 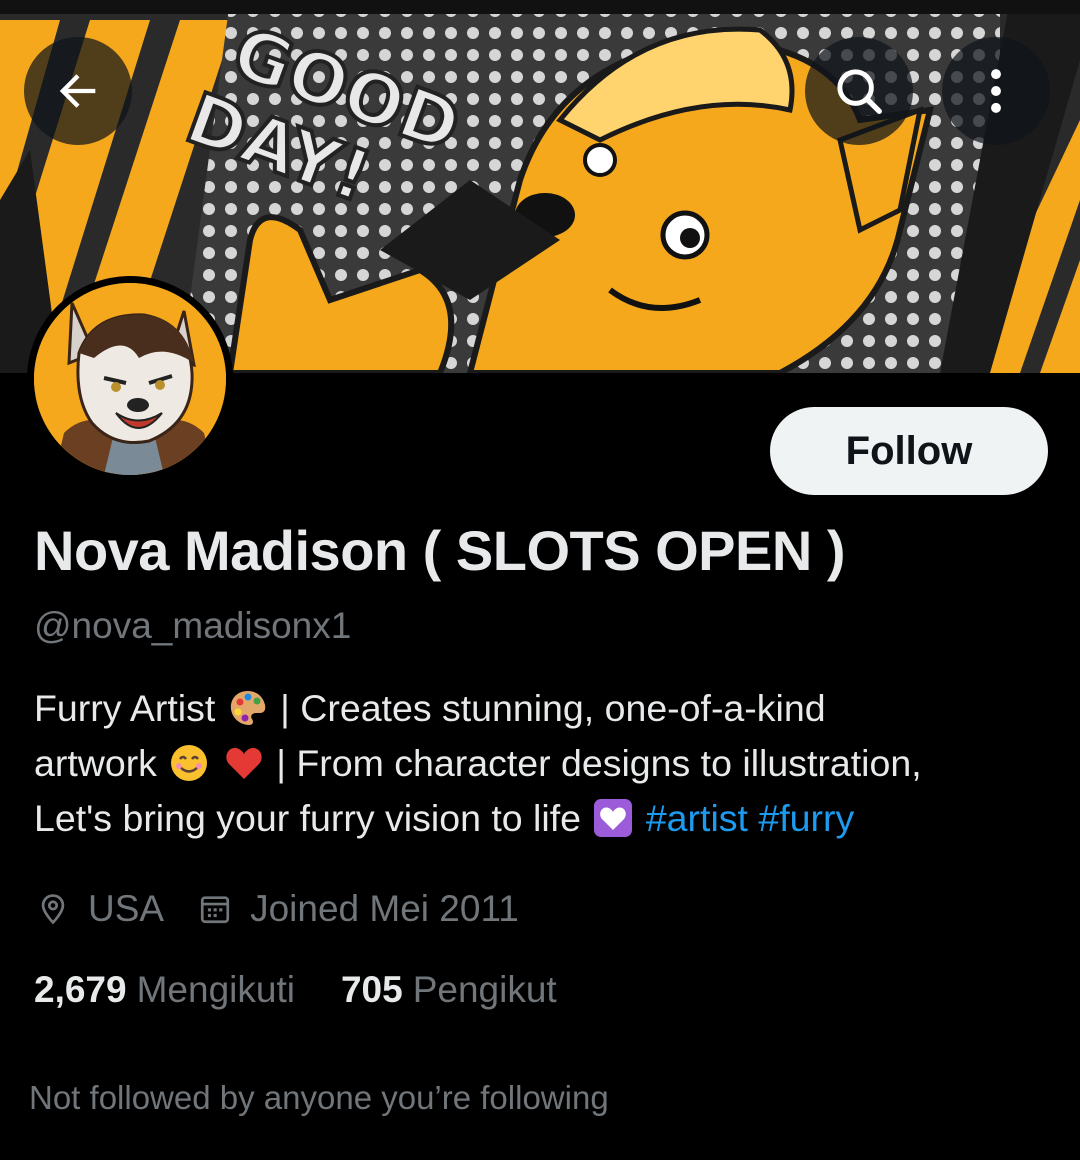 I want to click on hashtag-artist-link: #artist, so click(x=697, y=818).